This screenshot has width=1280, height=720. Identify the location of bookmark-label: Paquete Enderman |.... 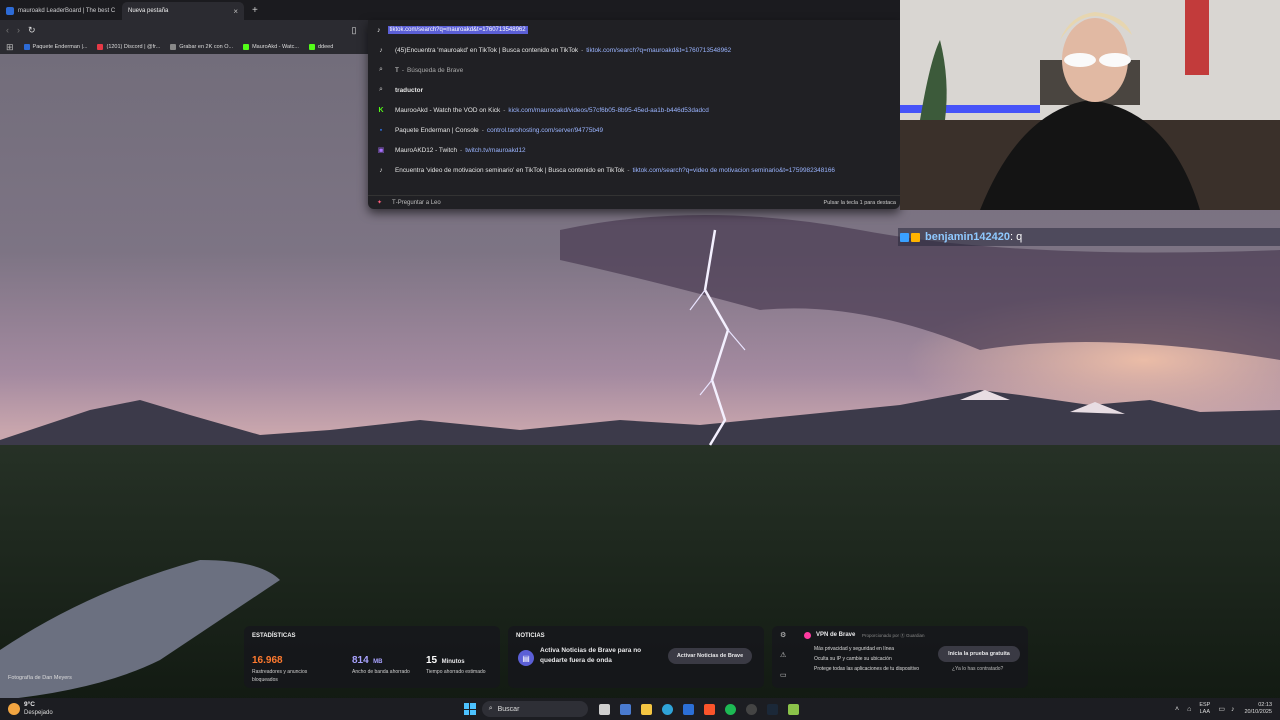
(60, 47).